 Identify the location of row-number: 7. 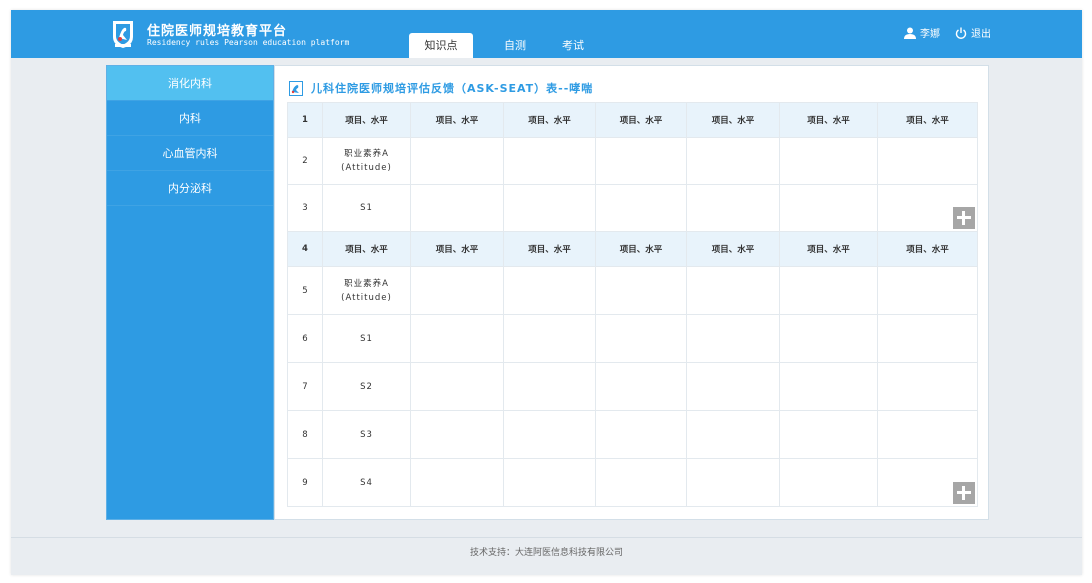
(305, 386).